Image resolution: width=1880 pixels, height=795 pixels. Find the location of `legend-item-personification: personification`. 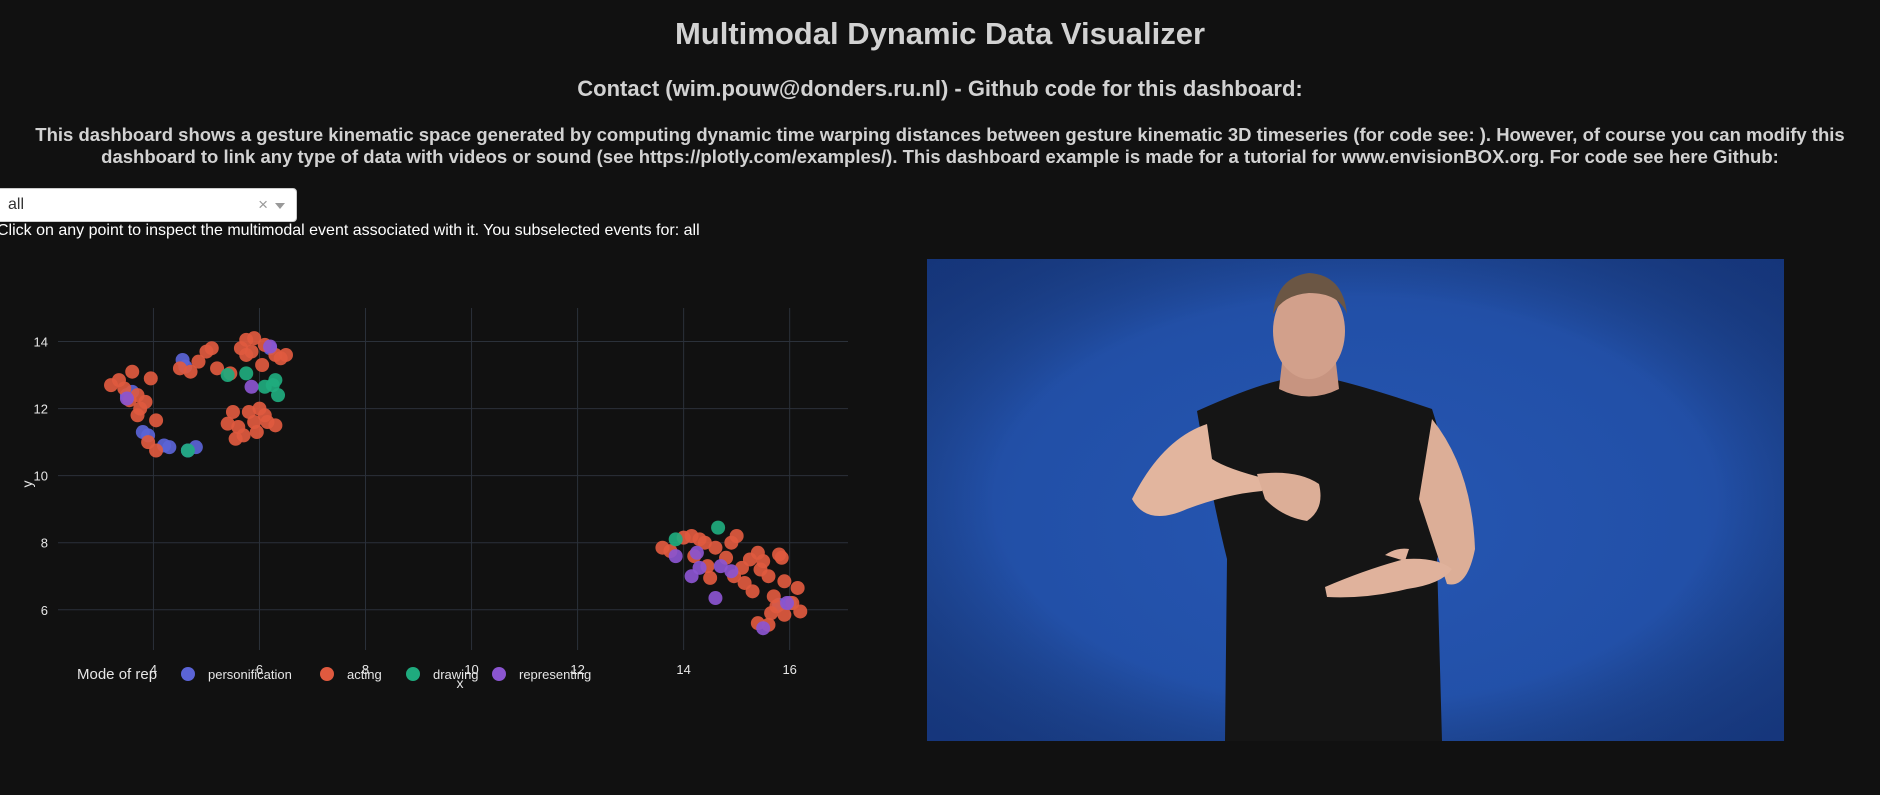

legend-item-personification: personification is located at coordinates (236, 674).